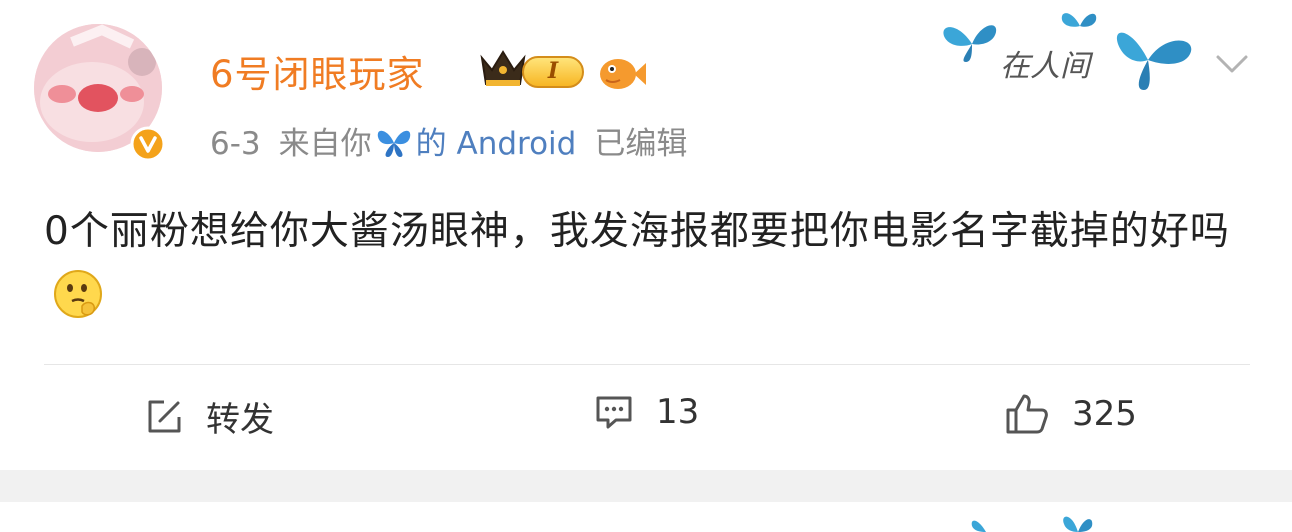  What do you see at coordinates (164, 416) in the screenshot?
I see `repost-icon` at bounding box center [164, 416].